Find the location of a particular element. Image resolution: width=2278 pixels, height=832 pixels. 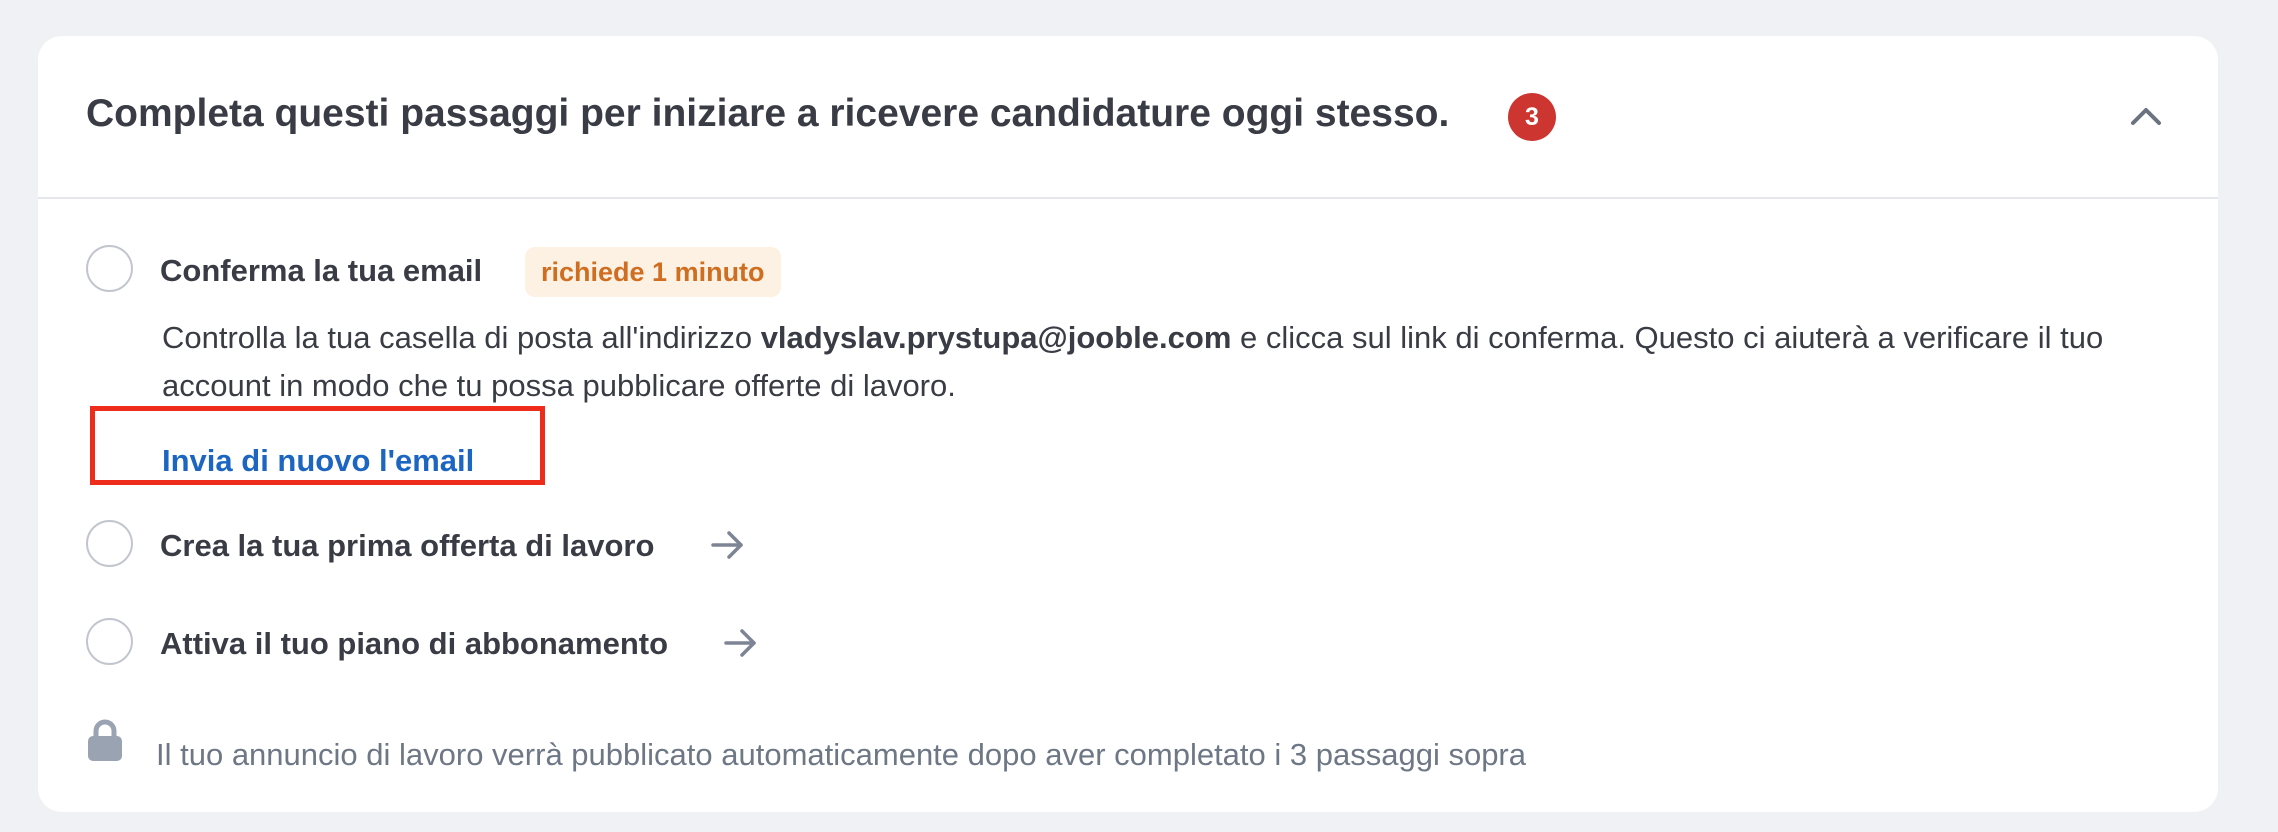

collapse-toggle-button is located at coordinates (2146, 116).